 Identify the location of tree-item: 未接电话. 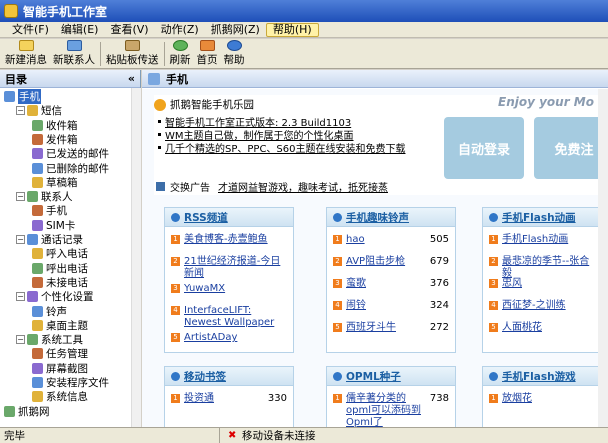
(60, 282).